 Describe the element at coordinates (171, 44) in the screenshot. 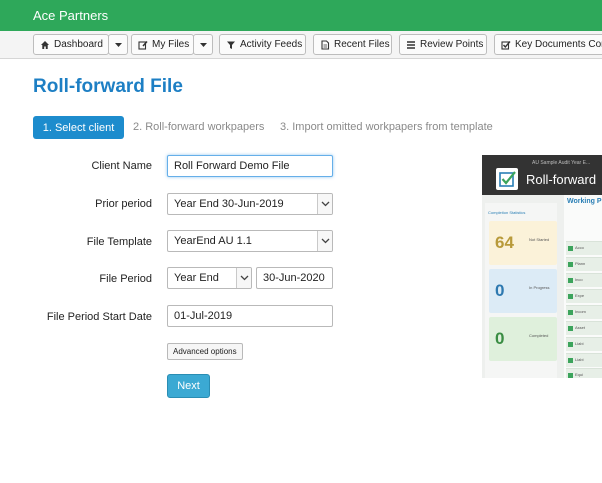

I see `my-files-label: My Files` at that location.